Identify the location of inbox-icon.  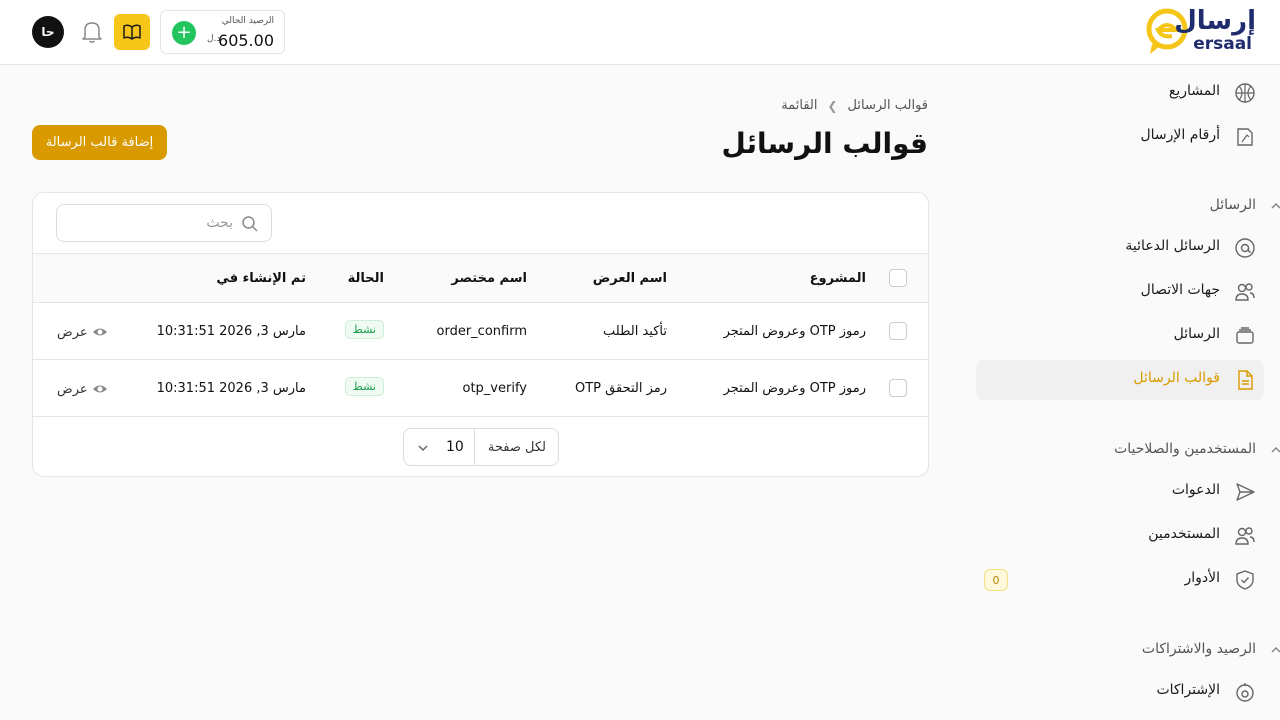
(1245, 335).